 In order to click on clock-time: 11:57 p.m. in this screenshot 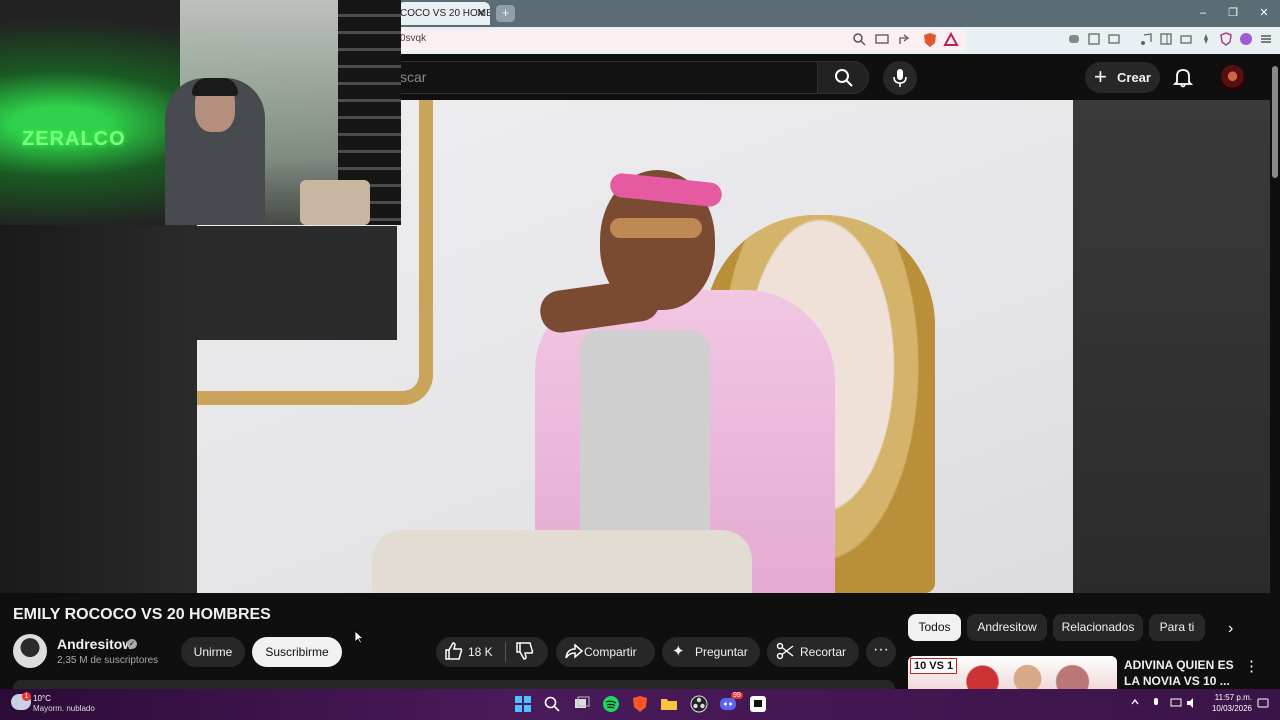, I will do `click(1228, 697)`.